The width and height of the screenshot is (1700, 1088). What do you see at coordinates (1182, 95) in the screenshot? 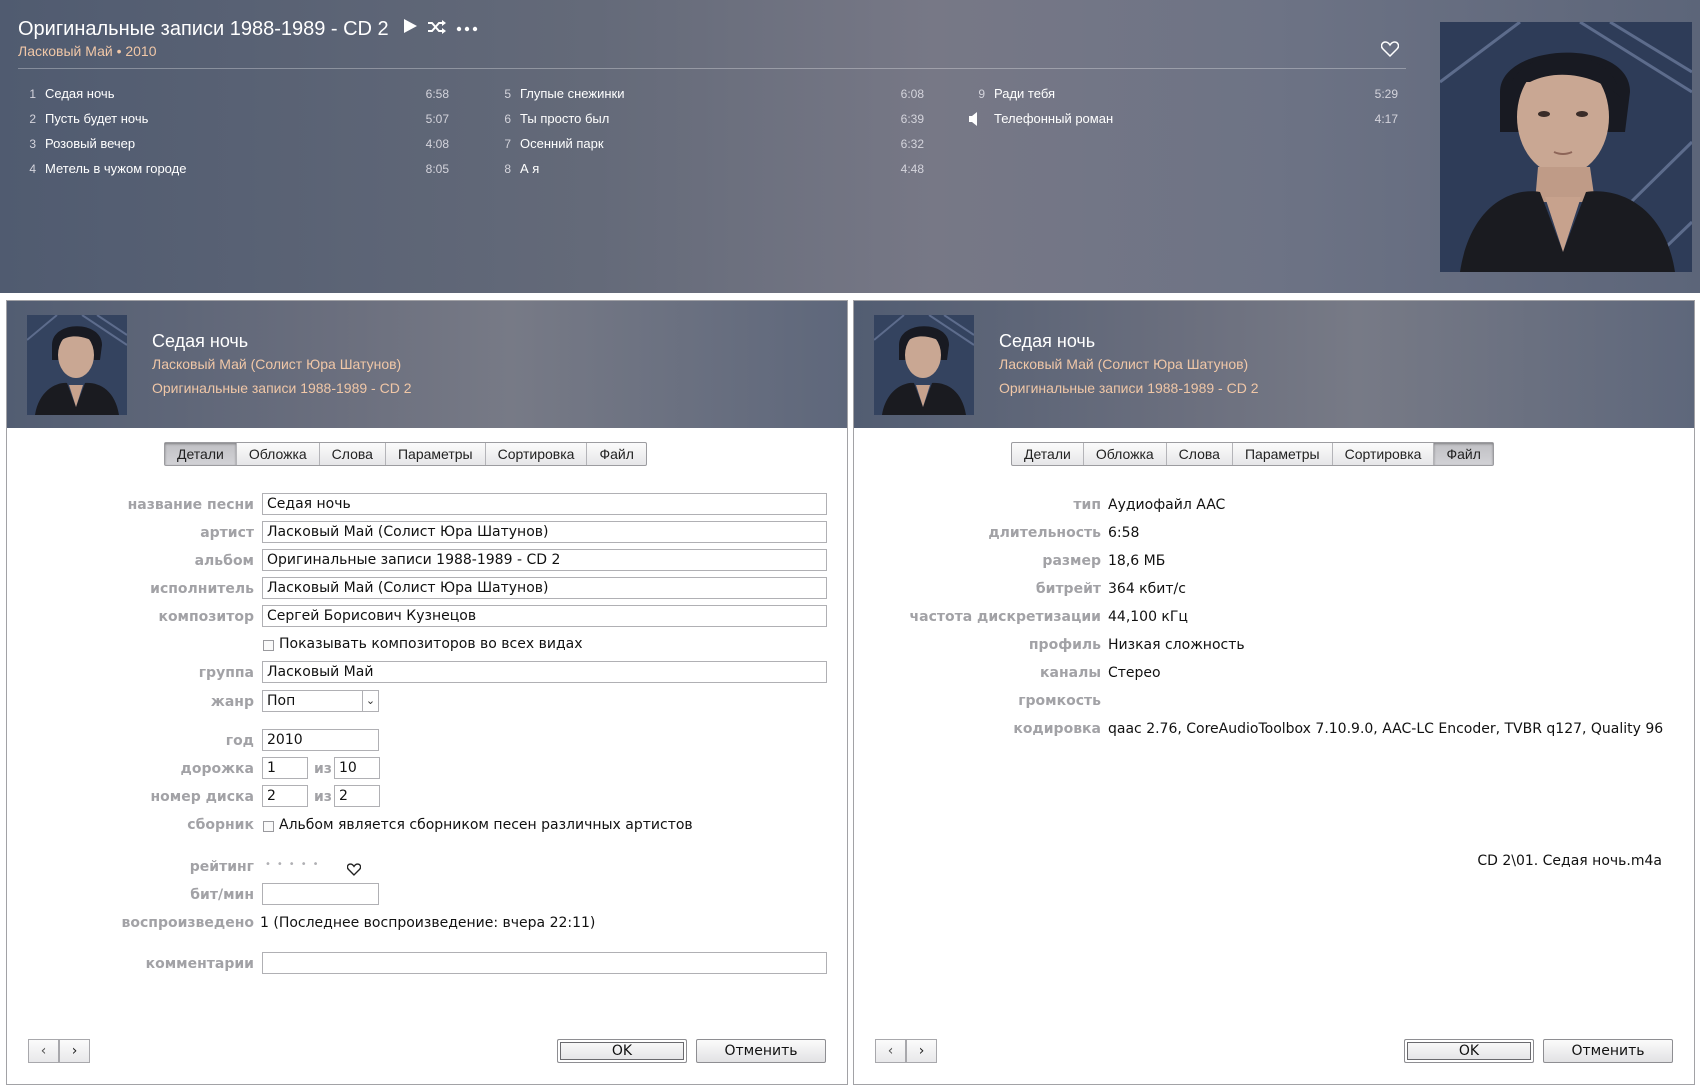
I see `track-row: 9 Ради тебя 5:29` at bounding box center [1182, 95].